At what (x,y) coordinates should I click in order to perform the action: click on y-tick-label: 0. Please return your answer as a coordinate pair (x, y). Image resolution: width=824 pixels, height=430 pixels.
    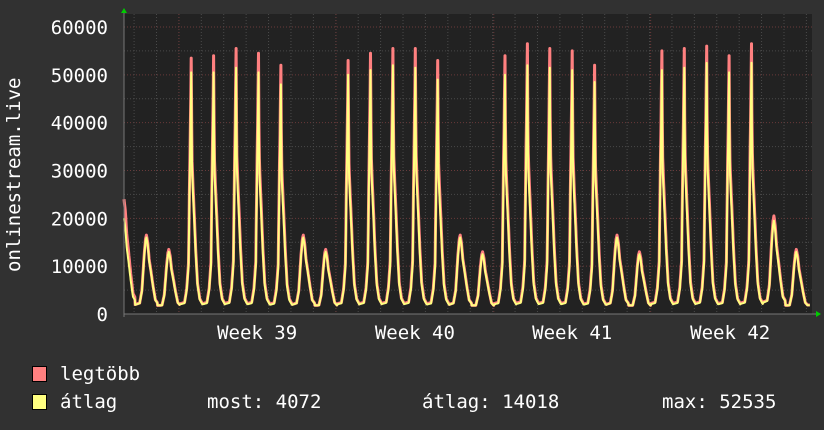
    Looking at the image, I should click on (102, 315).